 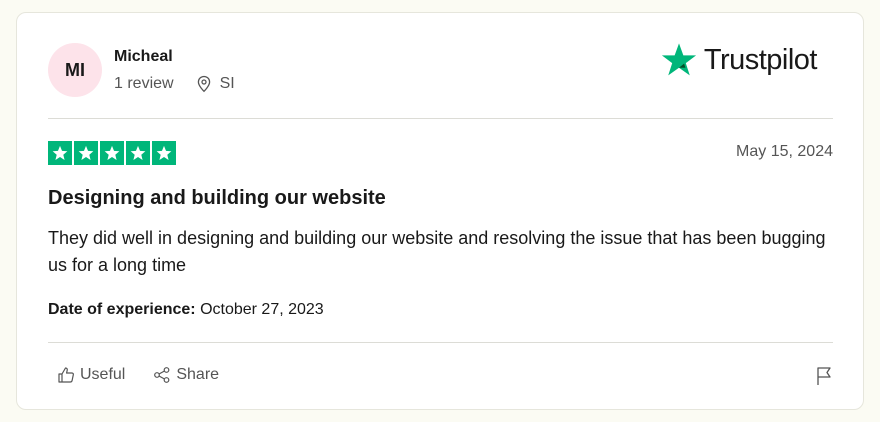 What do you see at coordinates (162, 375) in the screenshot?
I see `share-icon` at bounding box center [162, 375].